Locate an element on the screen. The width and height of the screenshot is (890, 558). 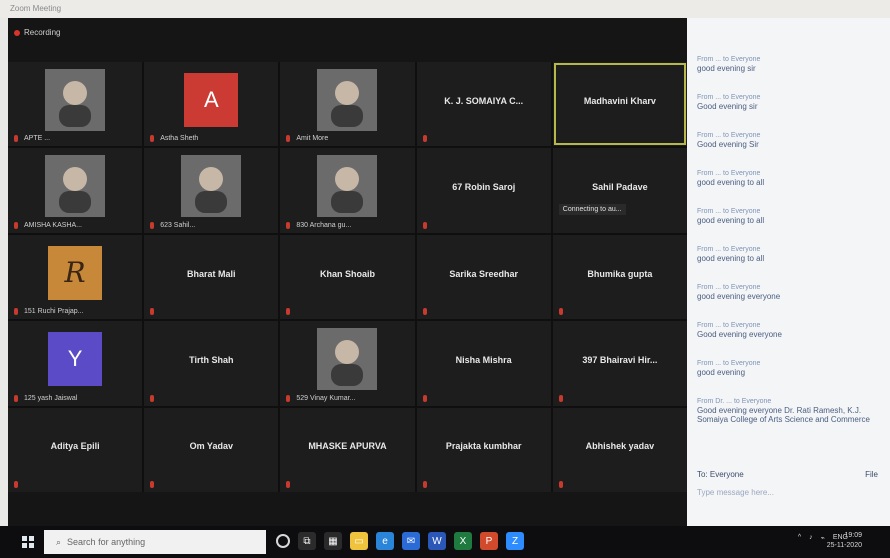
participant-tile: Sarika Sreedhar is located at coordinates (483, 277).